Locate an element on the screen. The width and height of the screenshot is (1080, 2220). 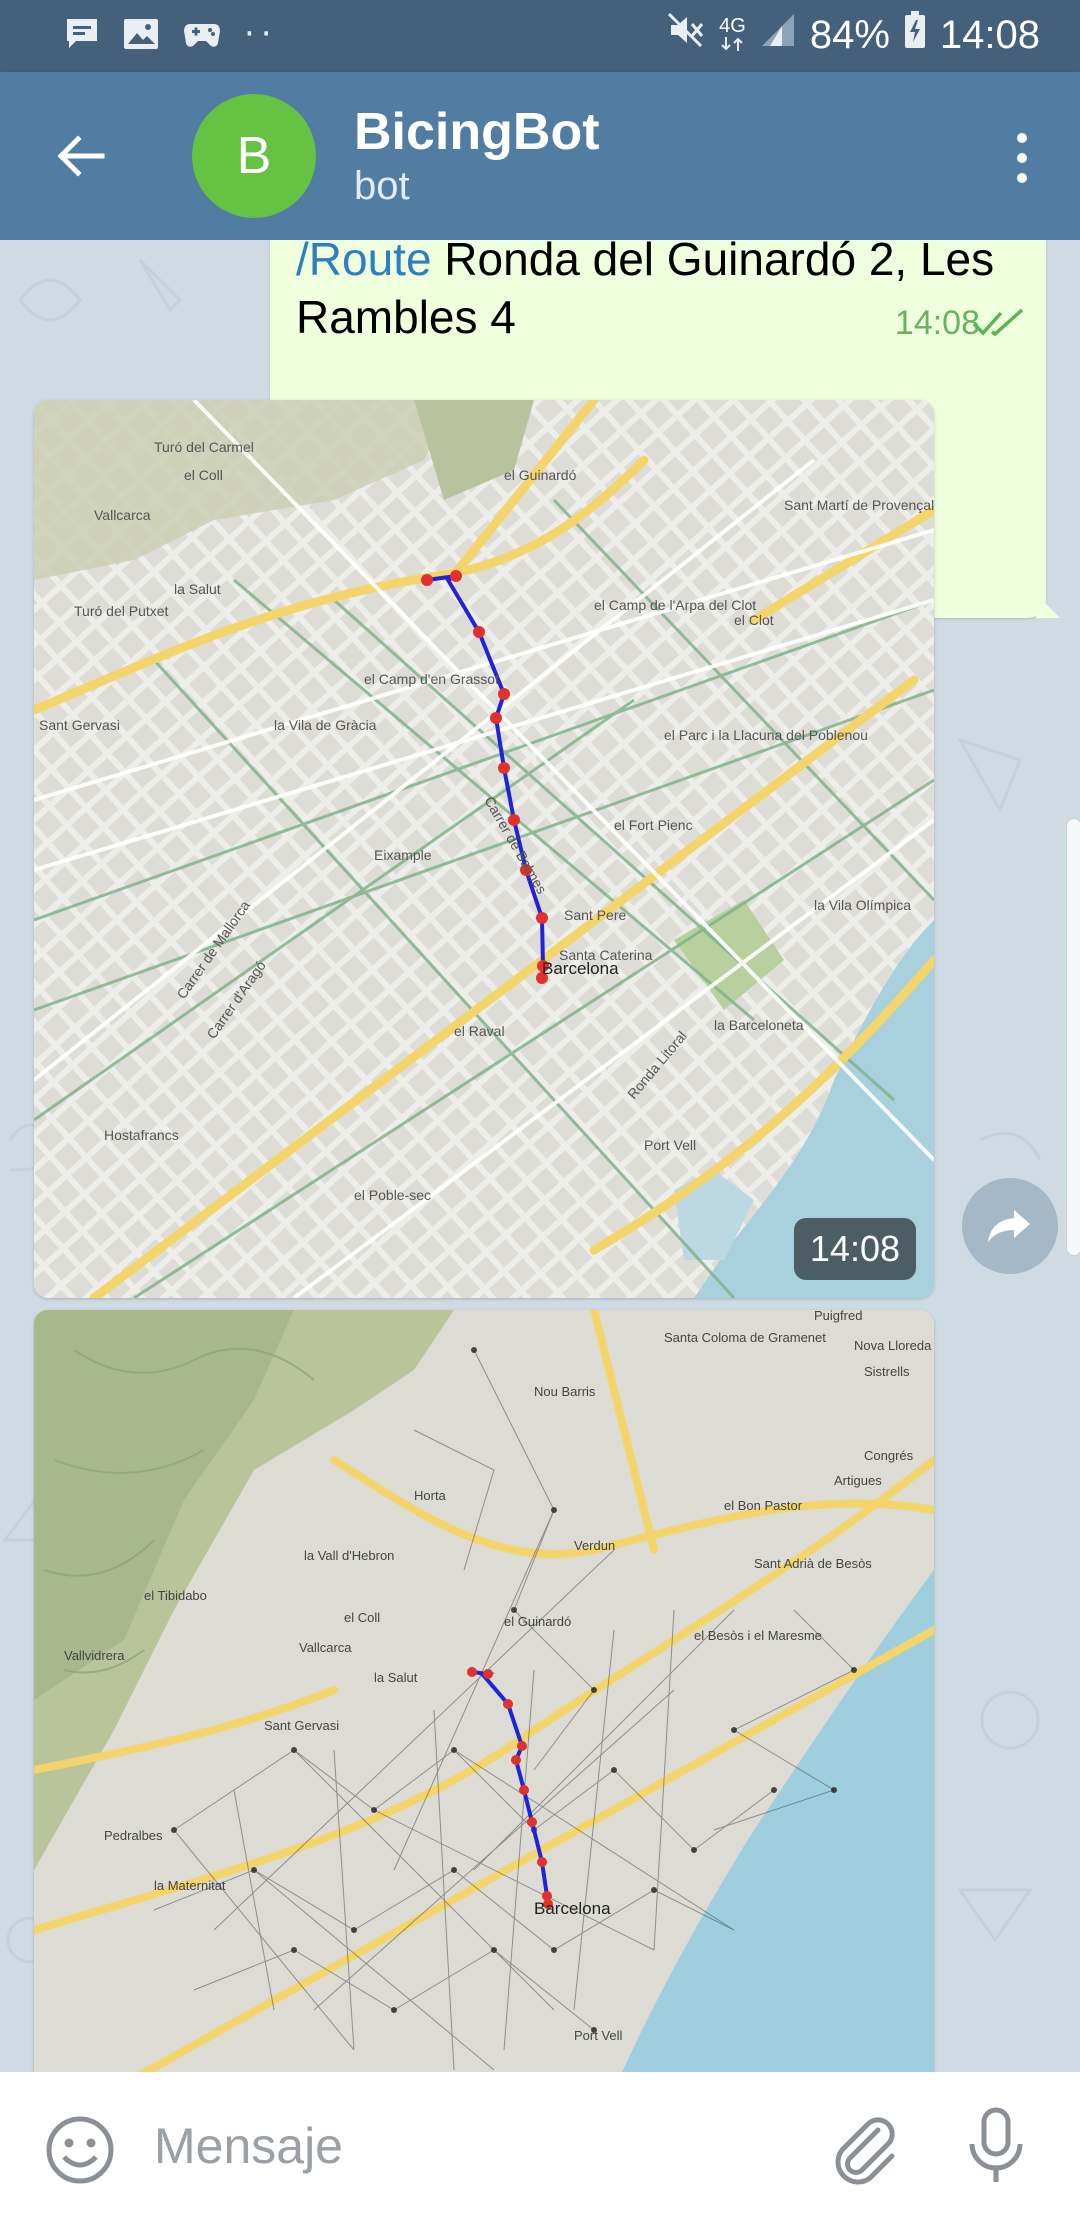
paperclip-icon is located at coordinates (865, 2151).